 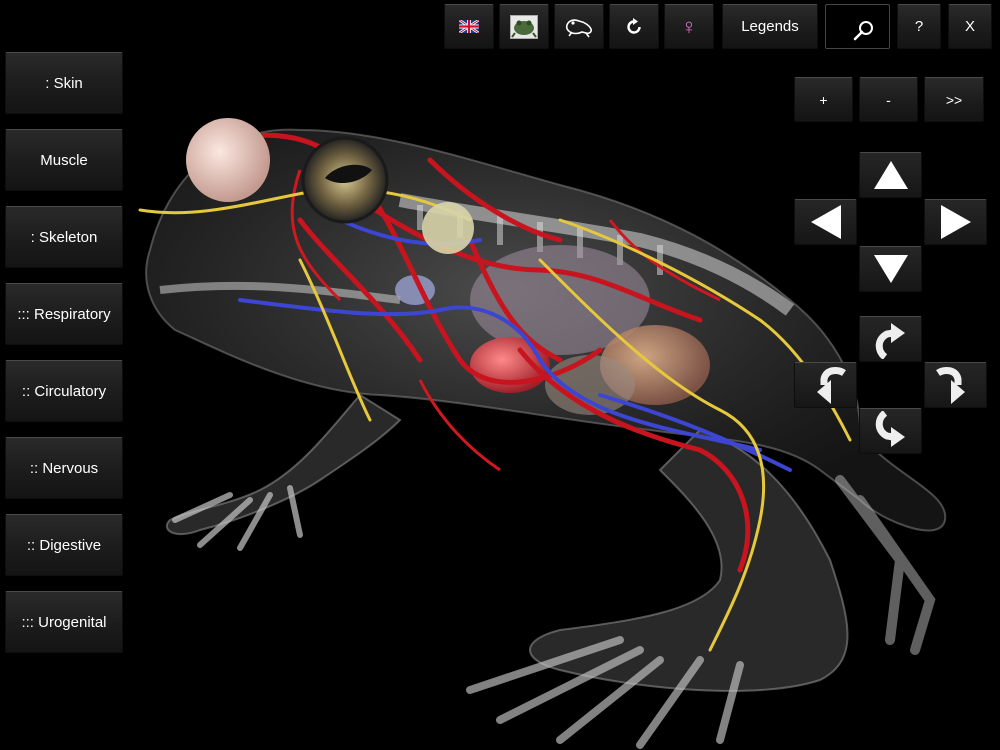 I want to click on system-digestive-label: :: Digestive, so click(x=64, y=545).